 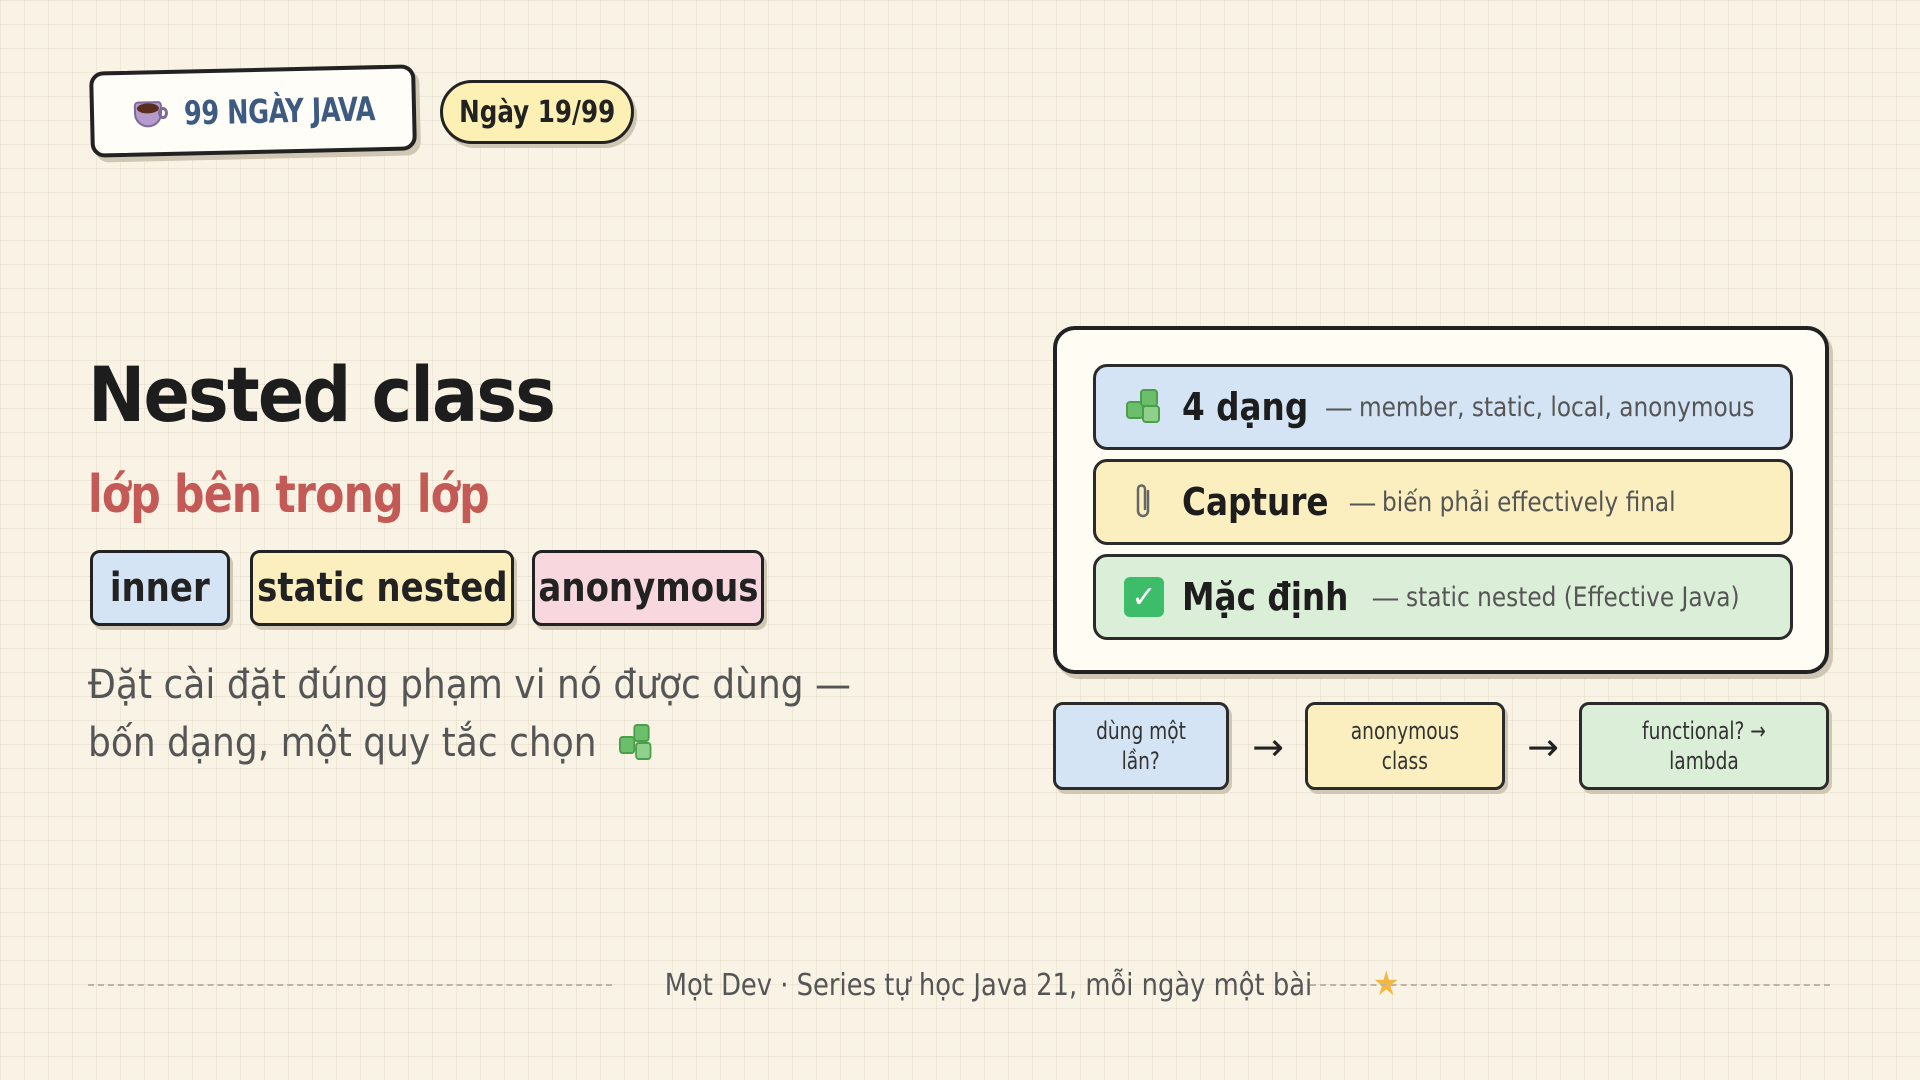 I want to click on tag-label: inner, so click(x=160, y=588).